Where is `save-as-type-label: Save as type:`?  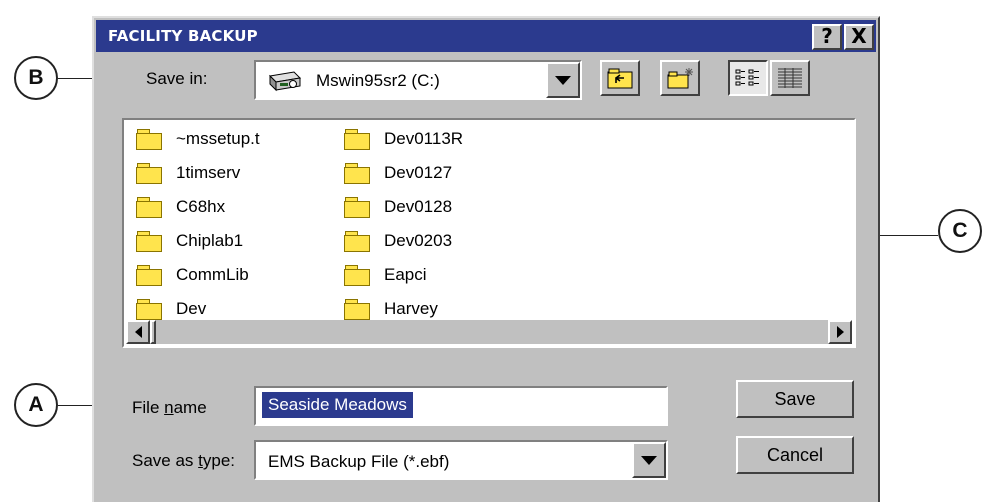 save-as-type-label: Save as type: is located at coordinates (183, 461).